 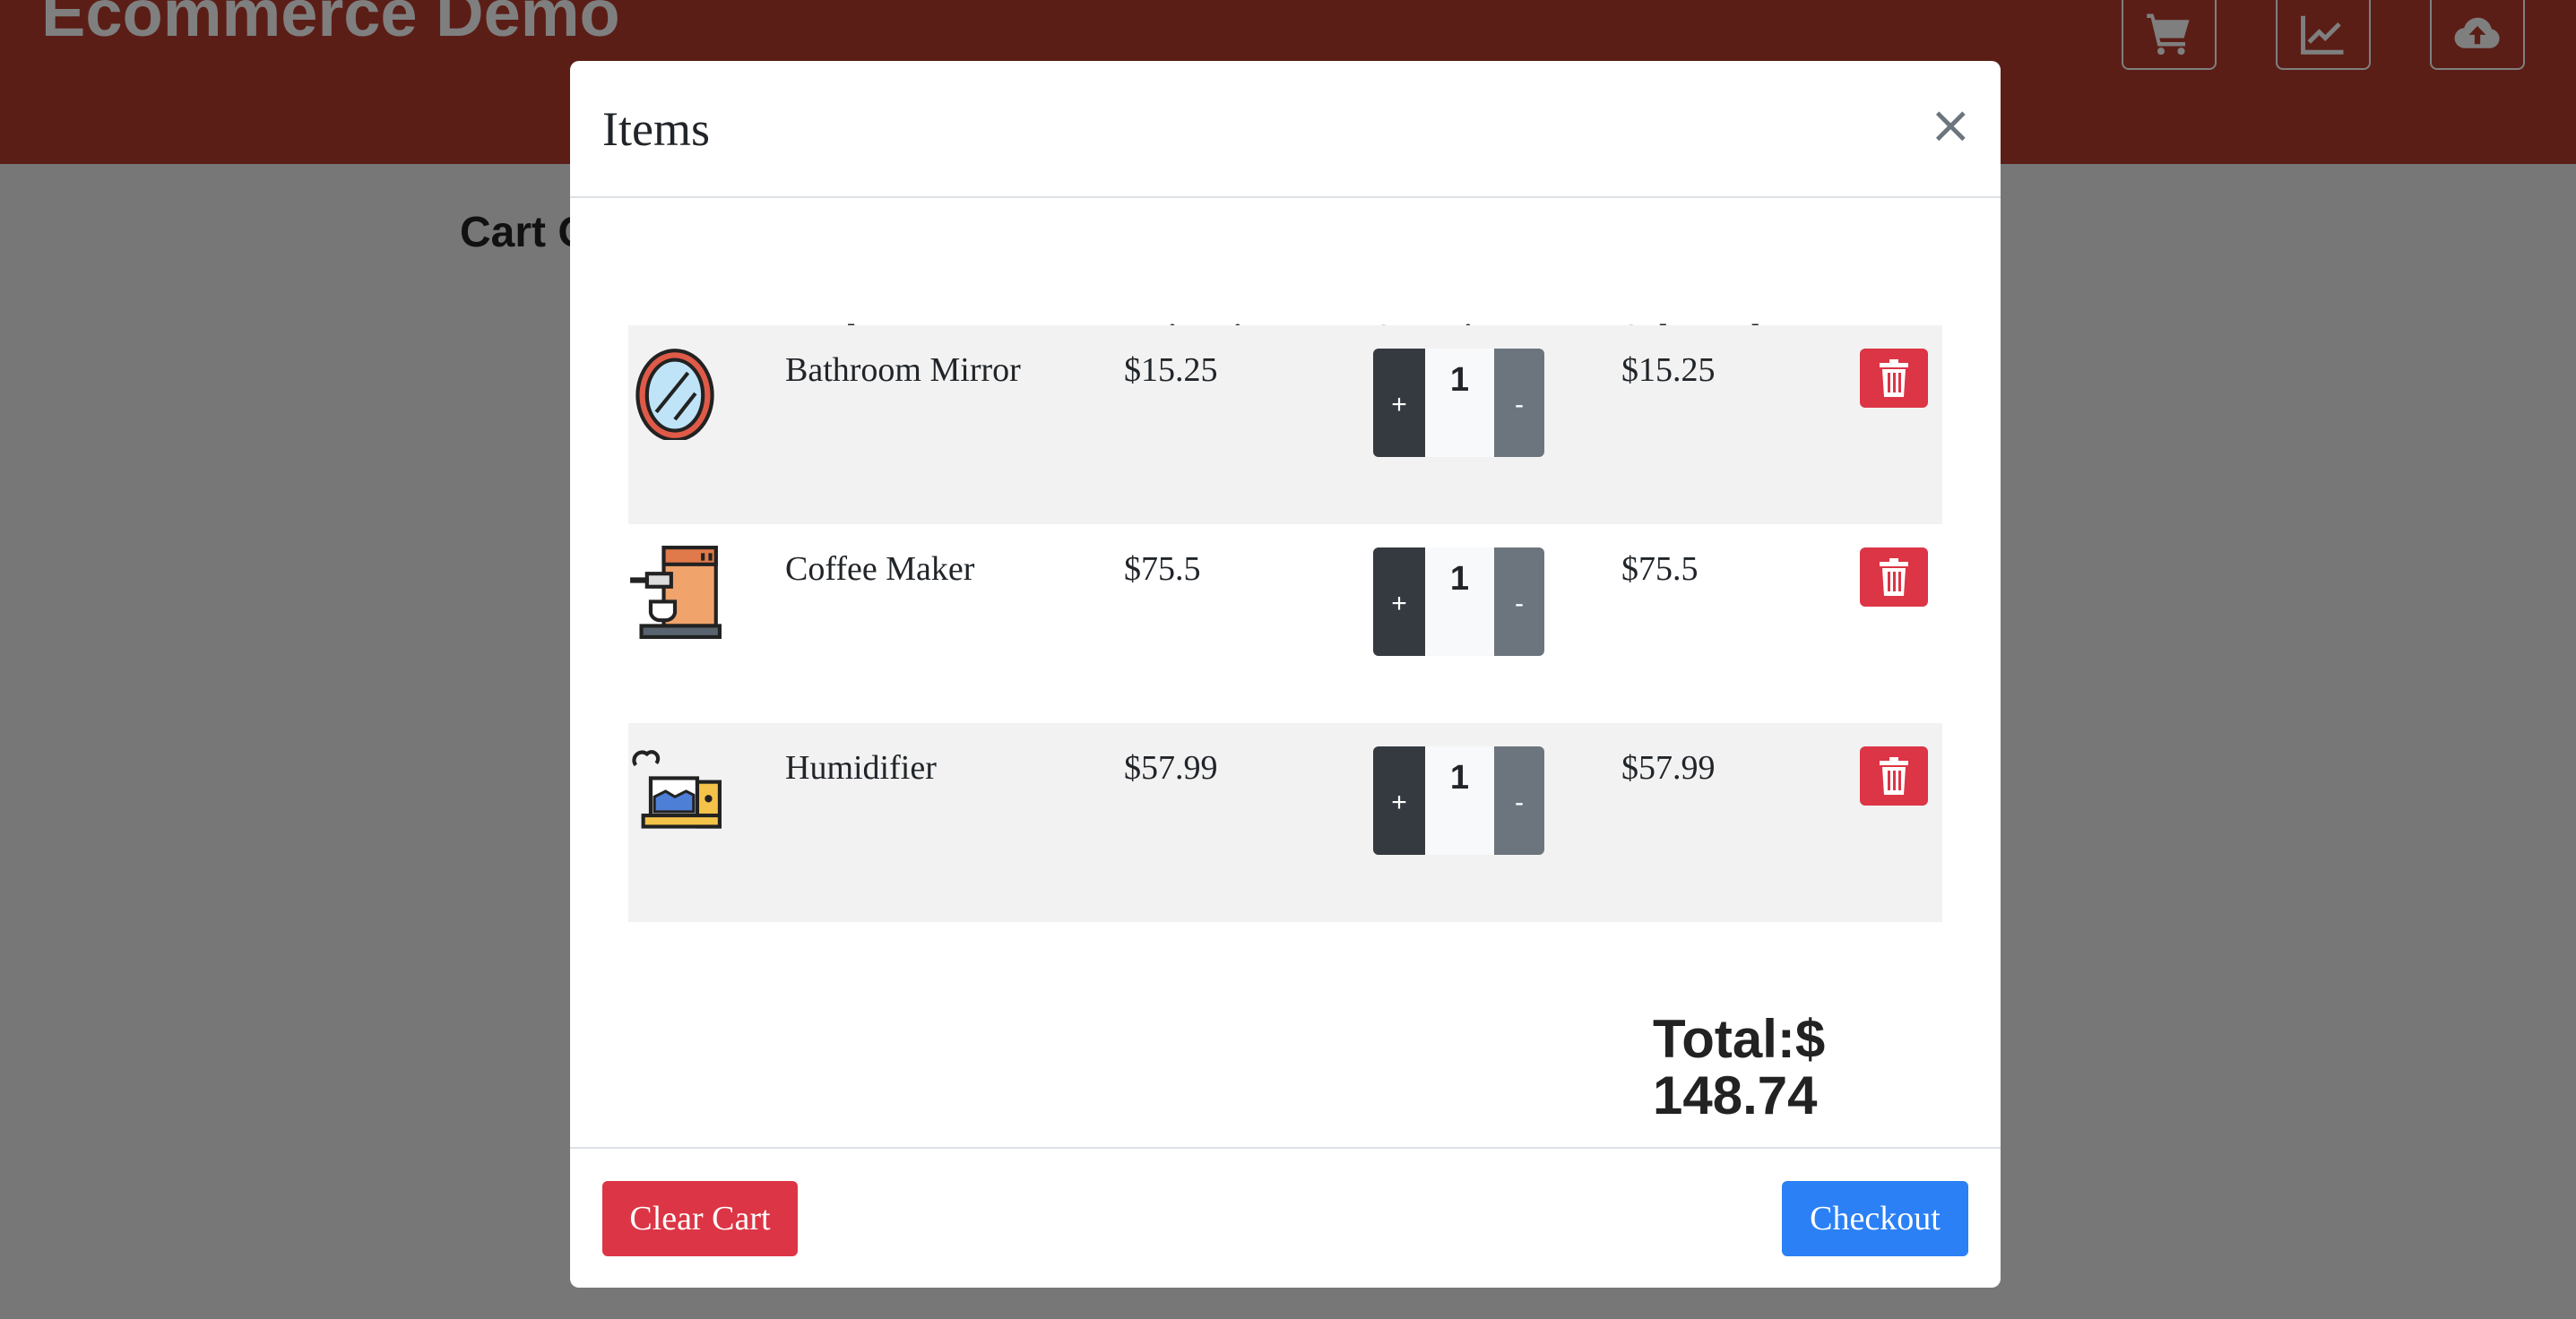 What do you see at coordinates (1668, 768) in the screenshot?
I see `subtotal: $57.99` at bounding box center [1668, 768].